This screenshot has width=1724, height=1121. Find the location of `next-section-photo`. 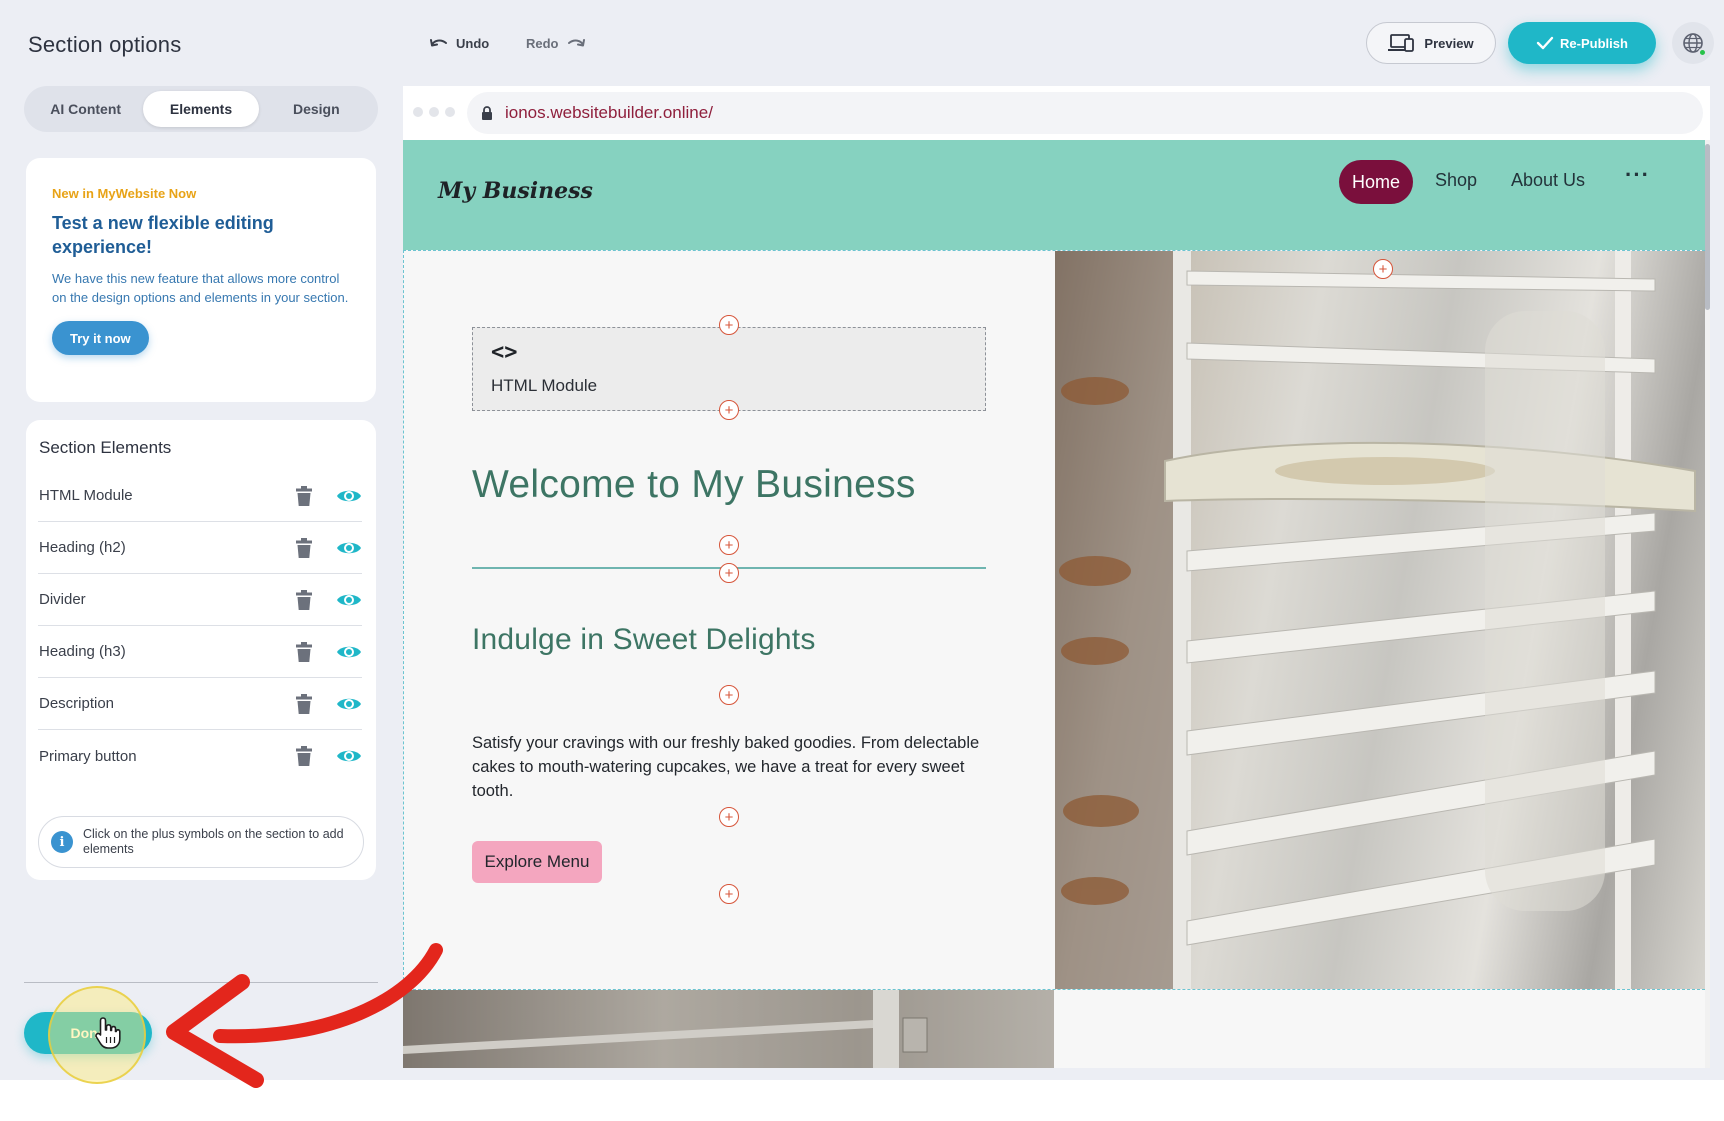

next-section-photo is located at coordinates (728, 1029).